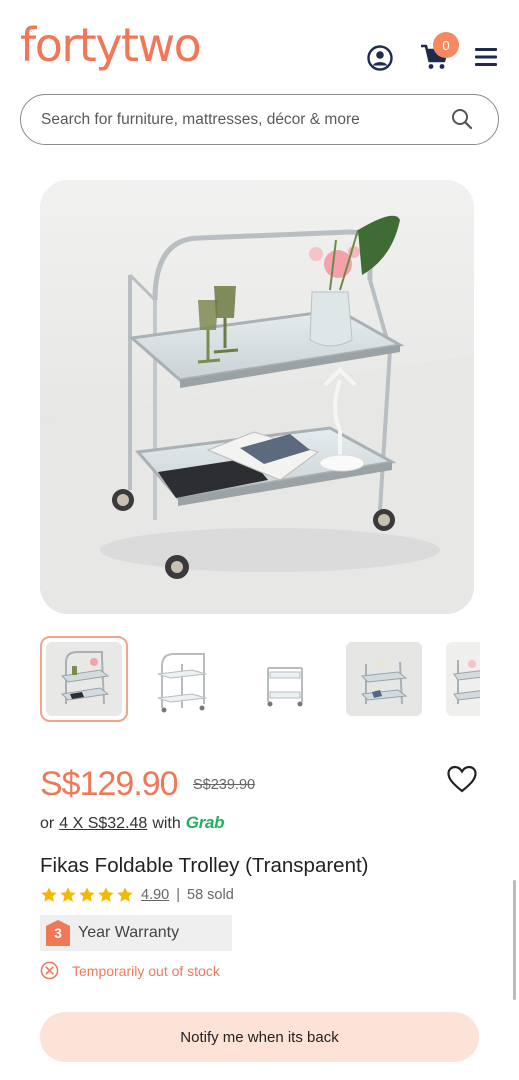 The width and height of the screenshot is (519, 1080). Describe the element at coordinates (236, 119) in the screenshot. I see `search-input` at that location.